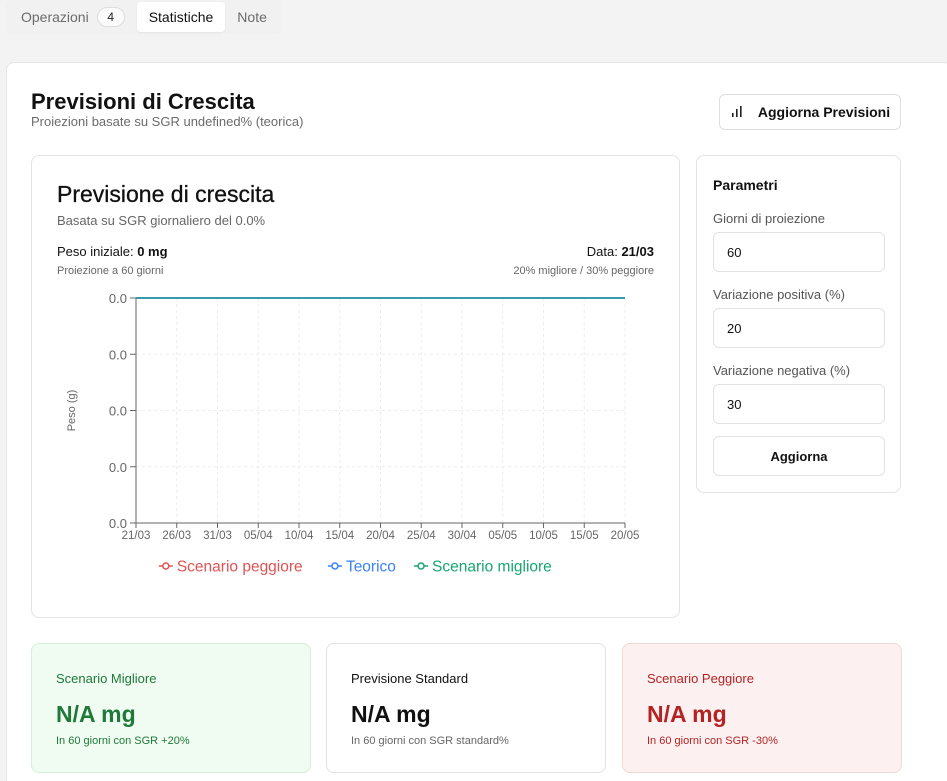 This screenshot has width=947, height=781. What do you see at coordinates (782, 370) in the screenshot?
I see `negative-variation-label: Variazione negativa (%)` at bounding box center [782, 370].